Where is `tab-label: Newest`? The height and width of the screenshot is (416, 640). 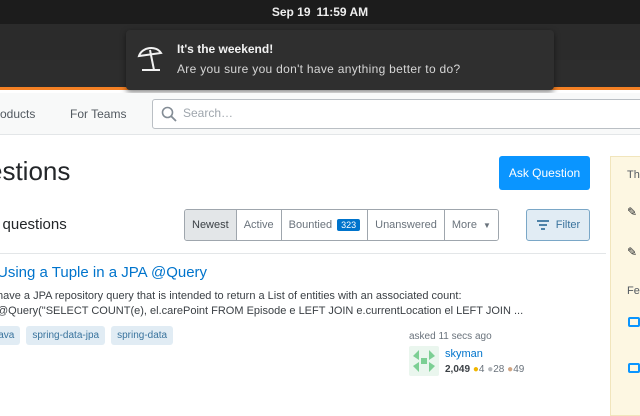
tab-label: Newest is located at coordinates (210, 225).